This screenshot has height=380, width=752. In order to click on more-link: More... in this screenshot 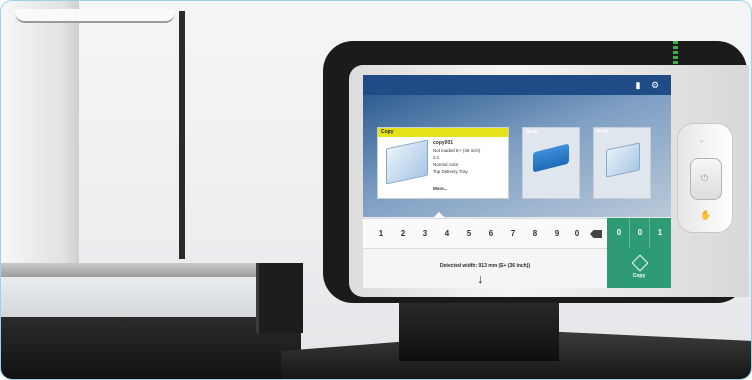, I will do `click(440, 188)`.